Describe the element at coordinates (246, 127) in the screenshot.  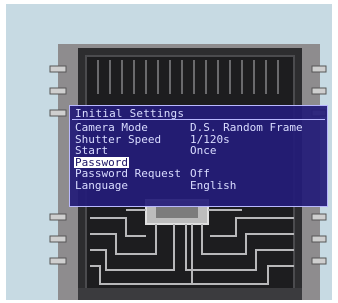
I see `setting-value: D.S. Random Frame` at that location.